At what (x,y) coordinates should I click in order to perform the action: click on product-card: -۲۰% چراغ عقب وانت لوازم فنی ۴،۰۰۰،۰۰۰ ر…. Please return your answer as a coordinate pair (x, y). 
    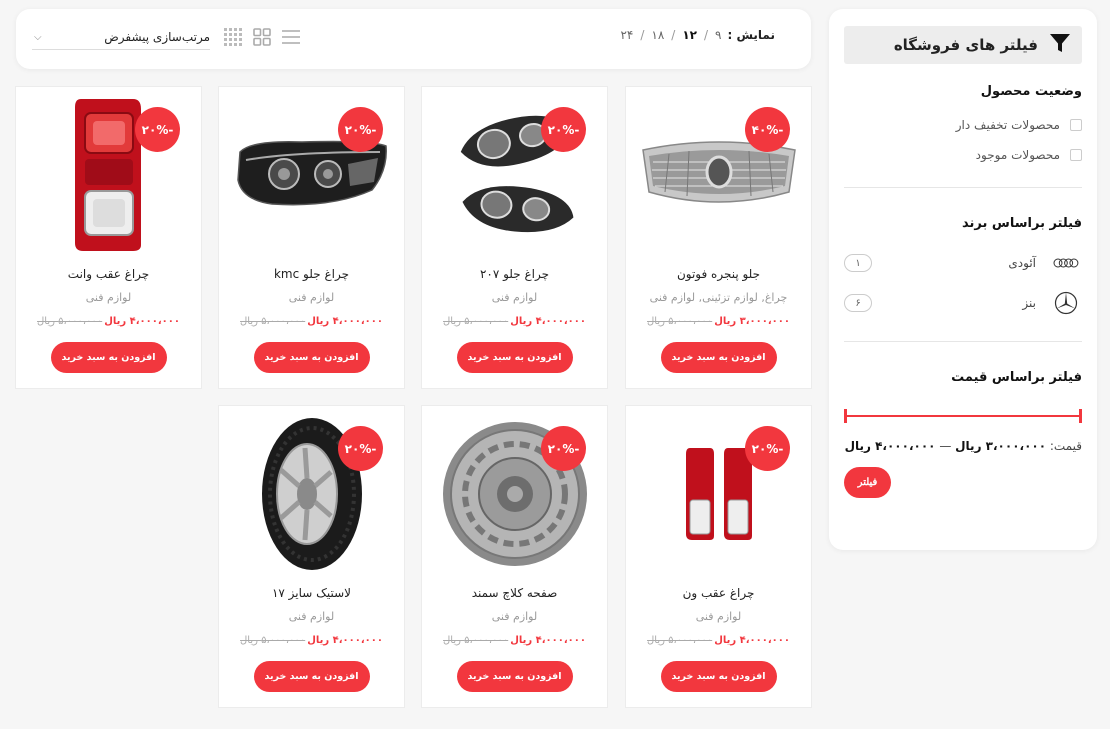
    Looking at the image, I should click on (108, 237).